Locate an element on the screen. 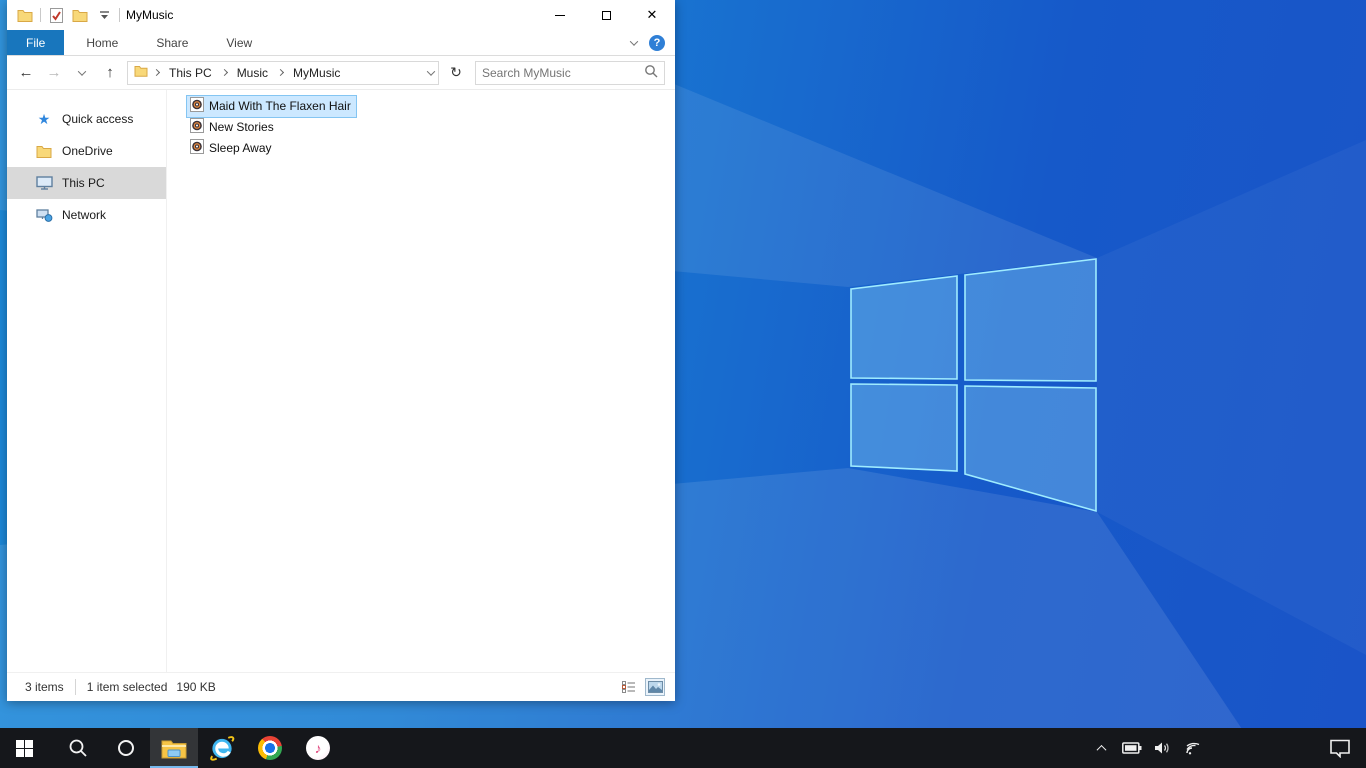 This screenshot has width=1366, height=768. battery-tray-button is located at coordinates (1132, 748).